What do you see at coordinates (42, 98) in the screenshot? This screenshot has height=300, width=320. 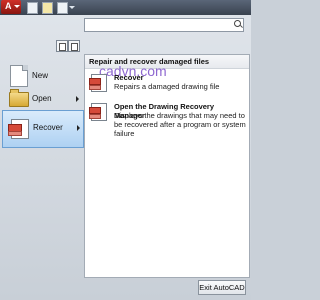 I see `menu-item-label: Open` at bounding box center [42, 98].